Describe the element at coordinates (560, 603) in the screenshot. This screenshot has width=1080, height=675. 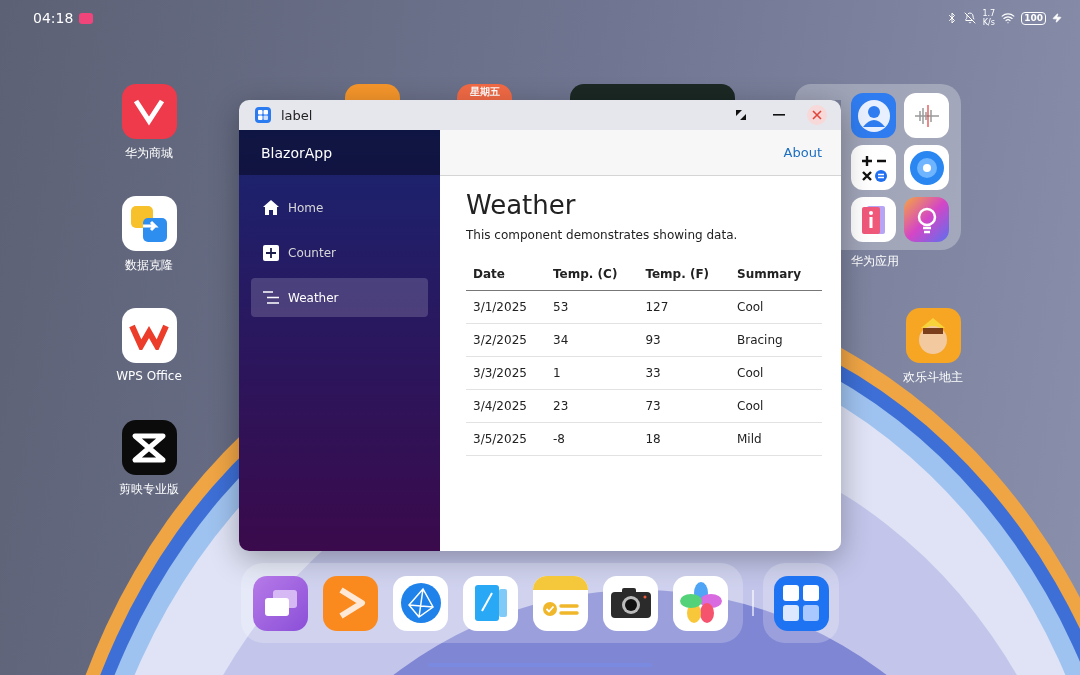
I see `checklist-icon` at that location.